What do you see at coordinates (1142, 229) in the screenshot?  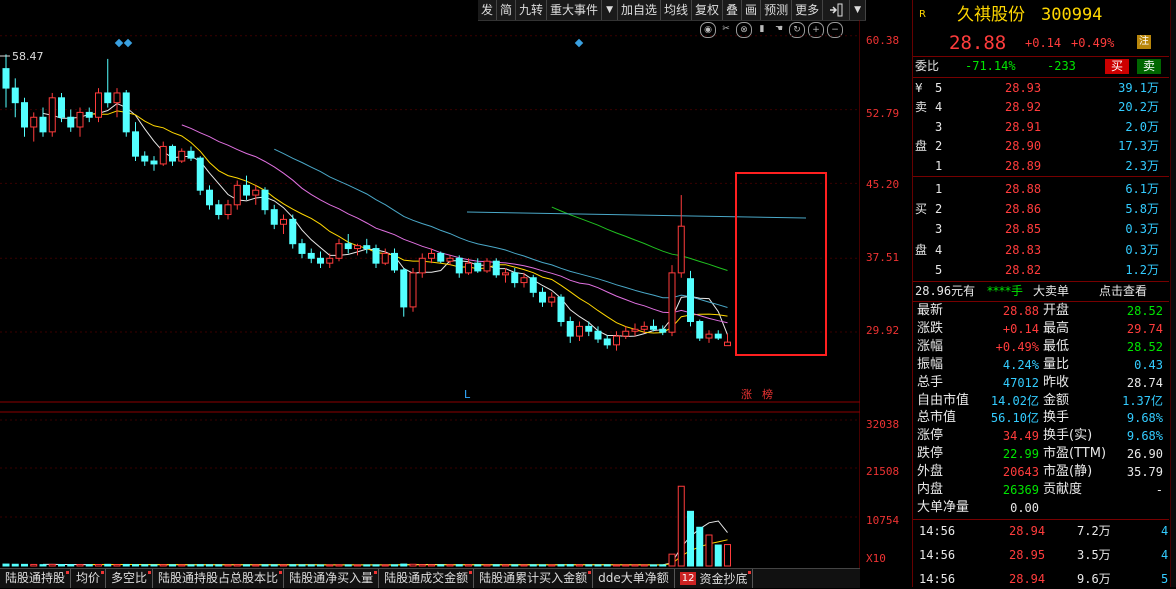 I see `buy-level-volume: 0.3万` at bounding box center [1142, 229].